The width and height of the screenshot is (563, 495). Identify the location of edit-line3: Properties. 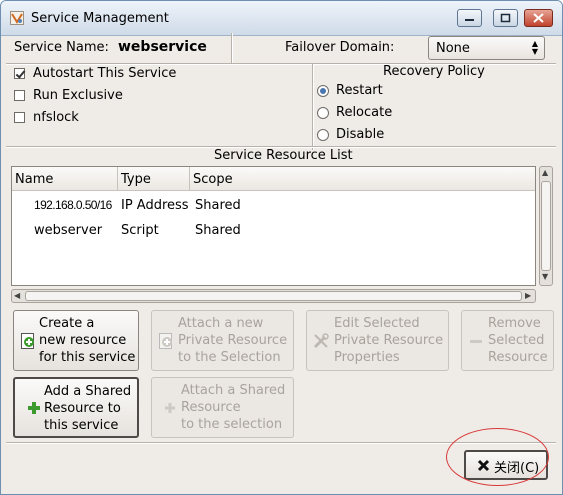
(367, 357).